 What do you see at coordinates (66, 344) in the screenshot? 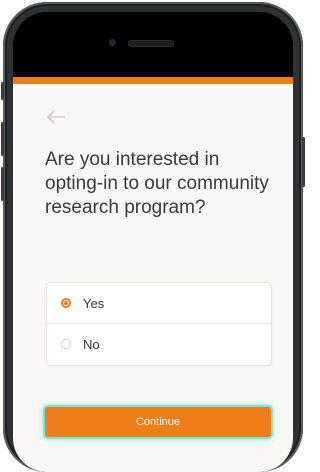
I see `radio-unselected-icon` at bounding box center [66, 344].